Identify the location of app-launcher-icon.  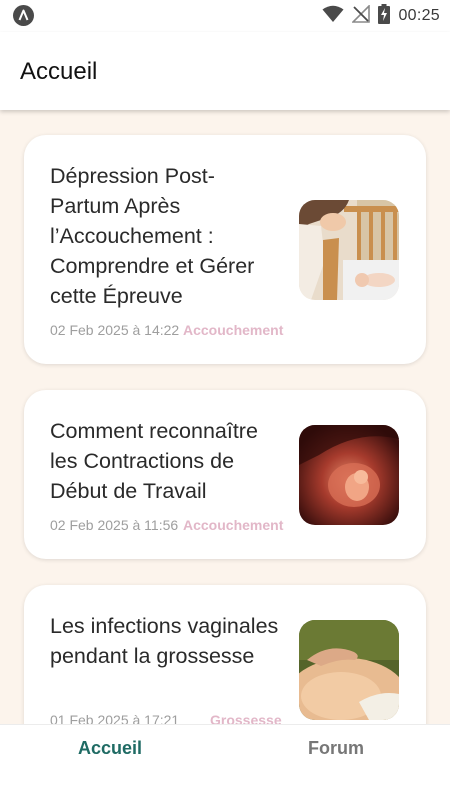
(23, 15).